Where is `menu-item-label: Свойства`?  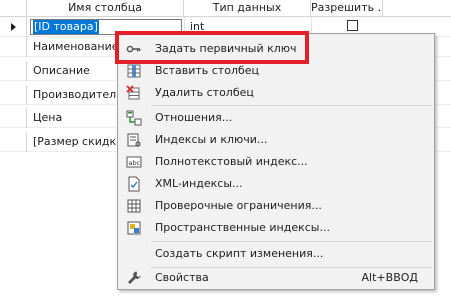 menu-item-label: Свойства is located at coordinates (182, 277).